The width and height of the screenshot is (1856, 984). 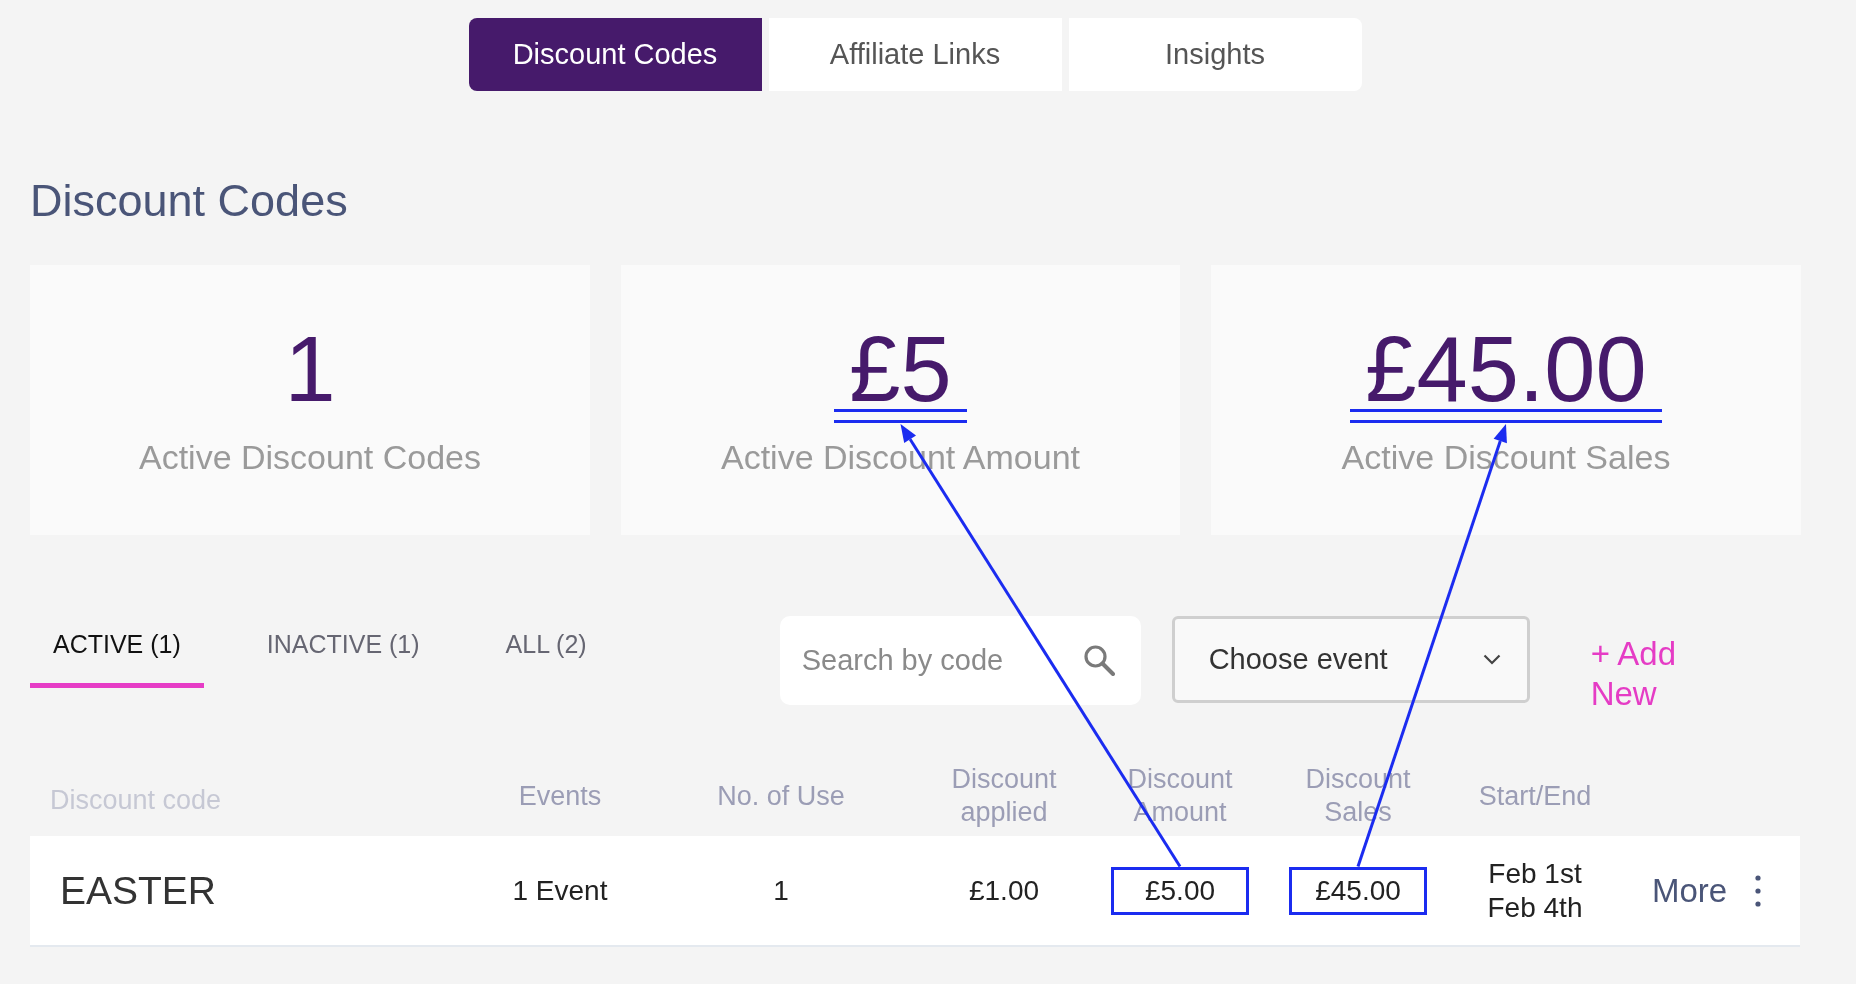 I want to click on stat-value: £45.00, so click(x=1506, y=369).